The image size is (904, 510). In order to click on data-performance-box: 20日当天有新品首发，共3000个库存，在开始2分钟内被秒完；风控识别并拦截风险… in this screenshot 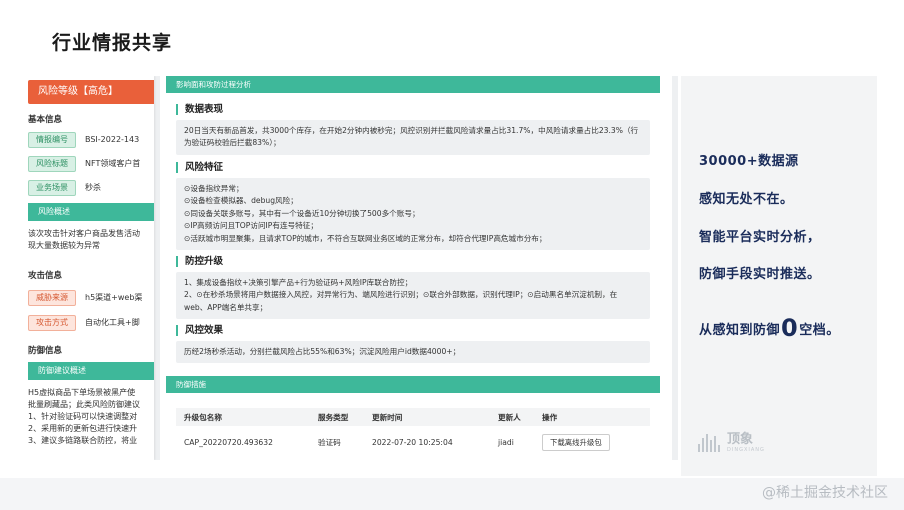, I will do `click(413, 137)`.